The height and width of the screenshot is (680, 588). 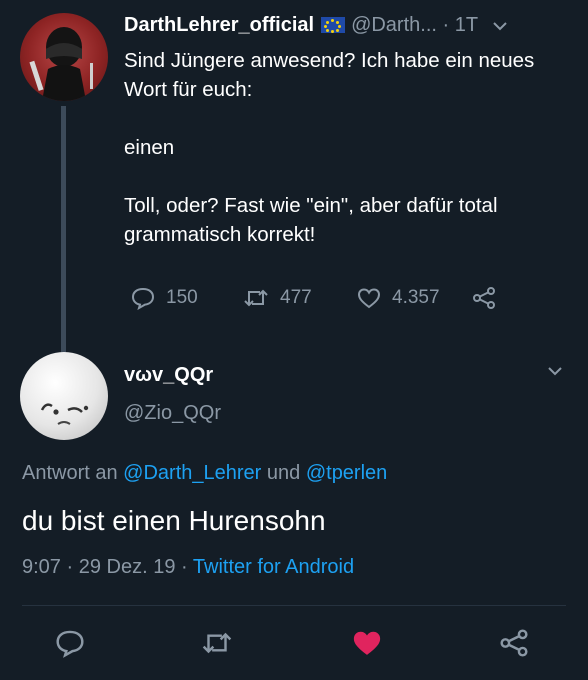 What do you see at coordinates (333, 25) in the screenshot?
I see `eu-flag-icon` at bounding box center [333, 25].